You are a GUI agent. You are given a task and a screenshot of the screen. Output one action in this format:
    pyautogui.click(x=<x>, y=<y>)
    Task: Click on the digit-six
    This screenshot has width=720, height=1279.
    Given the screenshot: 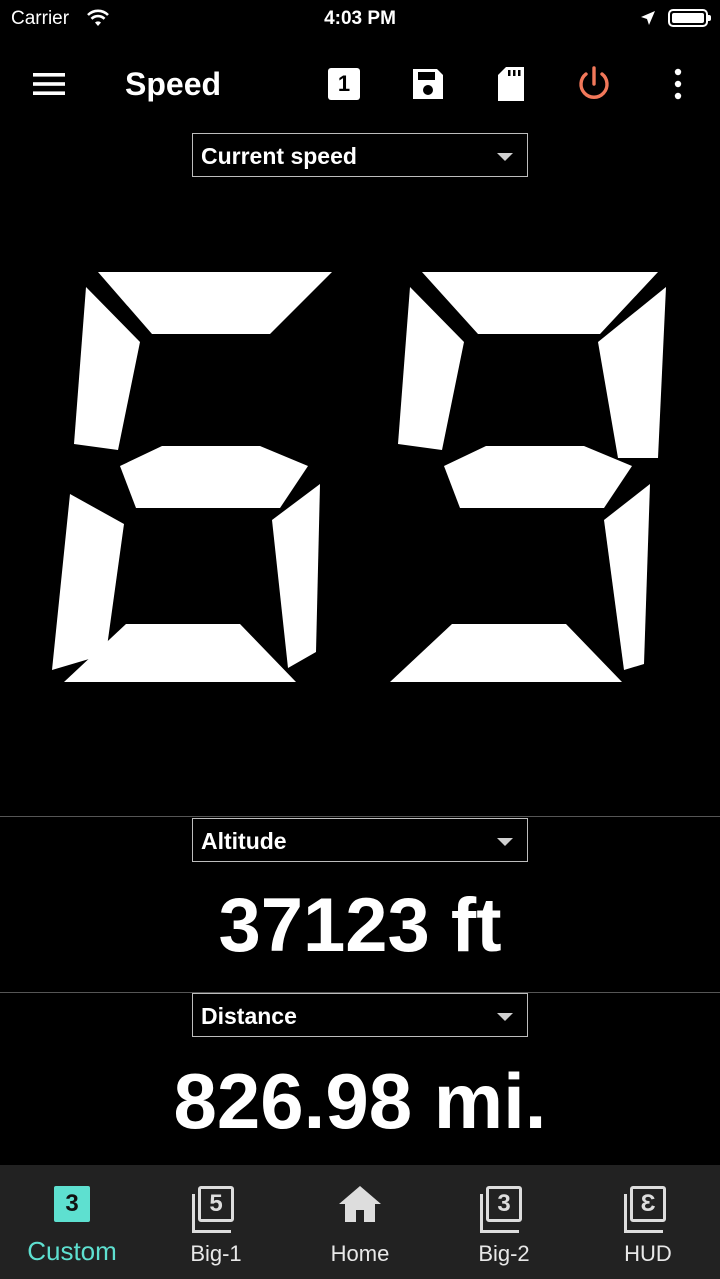 What is the action you would take?
    pyautogui.click(x=192, y=477)
    